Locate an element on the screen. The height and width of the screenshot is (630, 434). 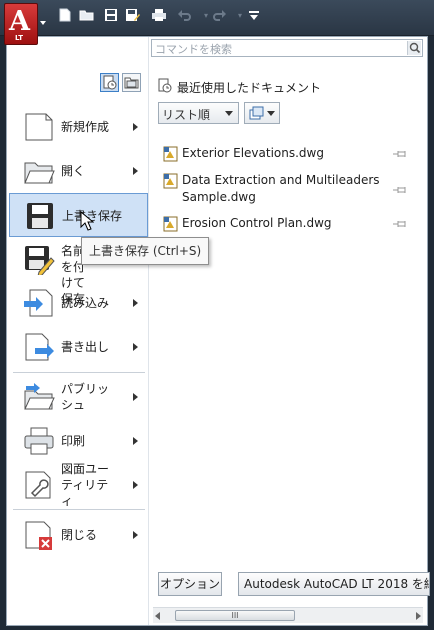
import-icon is located at coordinates (39, 303).